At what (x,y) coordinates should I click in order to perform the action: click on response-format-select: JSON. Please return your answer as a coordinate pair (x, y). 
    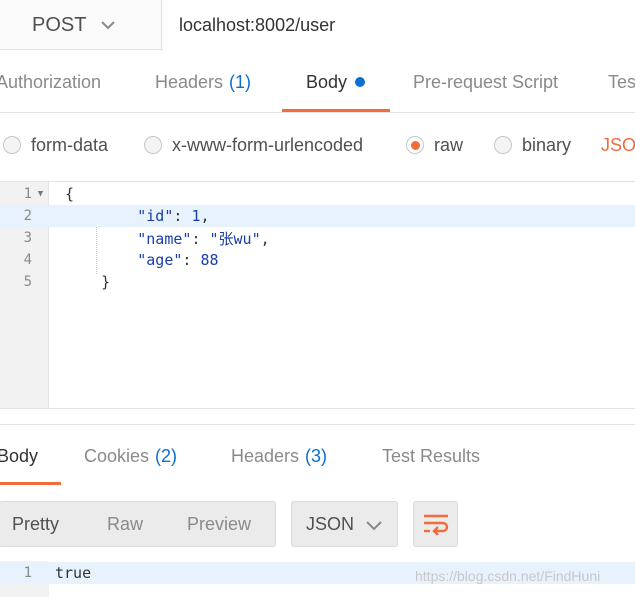
    Looking at the image, I should click on (344, 524).